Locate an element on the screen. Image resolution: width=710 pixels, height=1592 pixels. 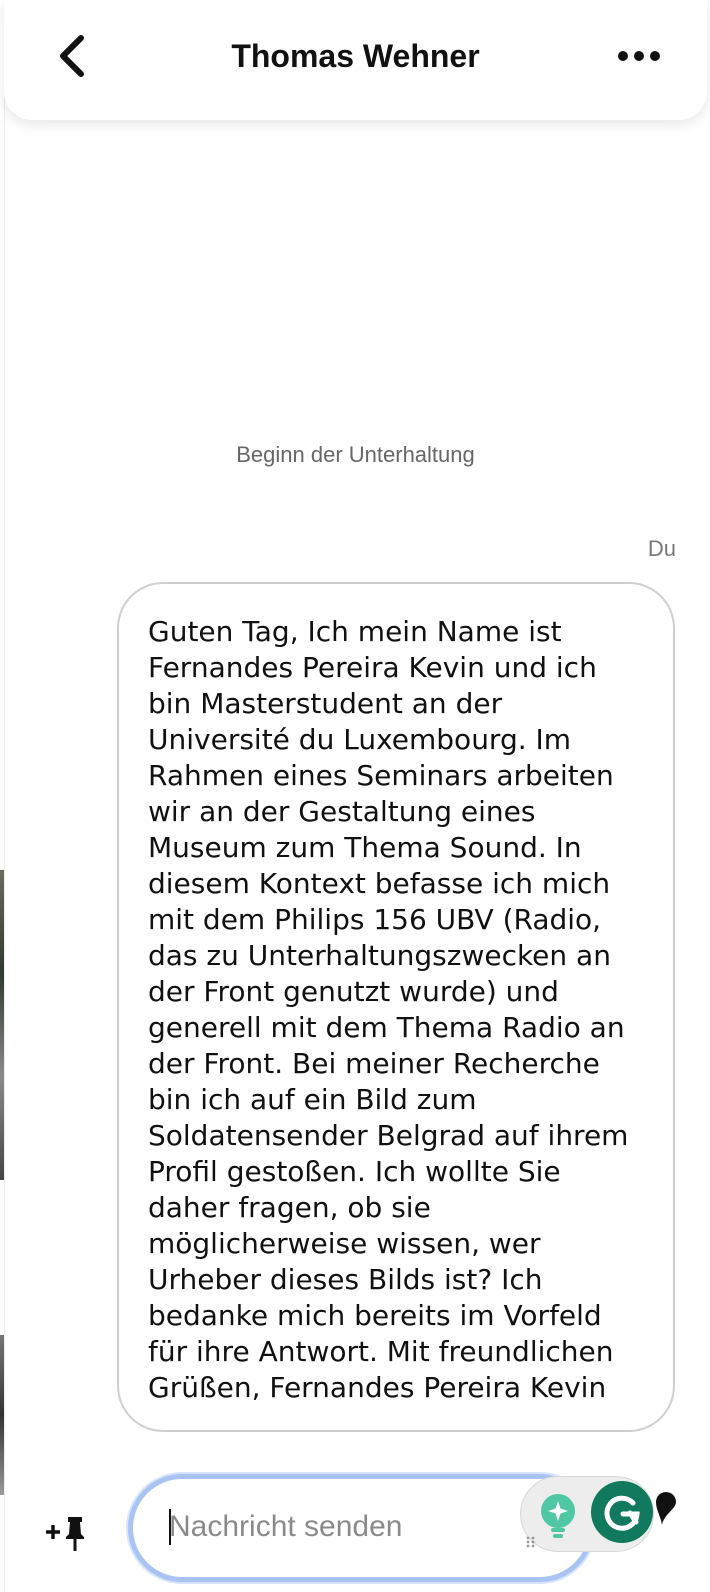
send-button is located at coordinates (667, 1510).